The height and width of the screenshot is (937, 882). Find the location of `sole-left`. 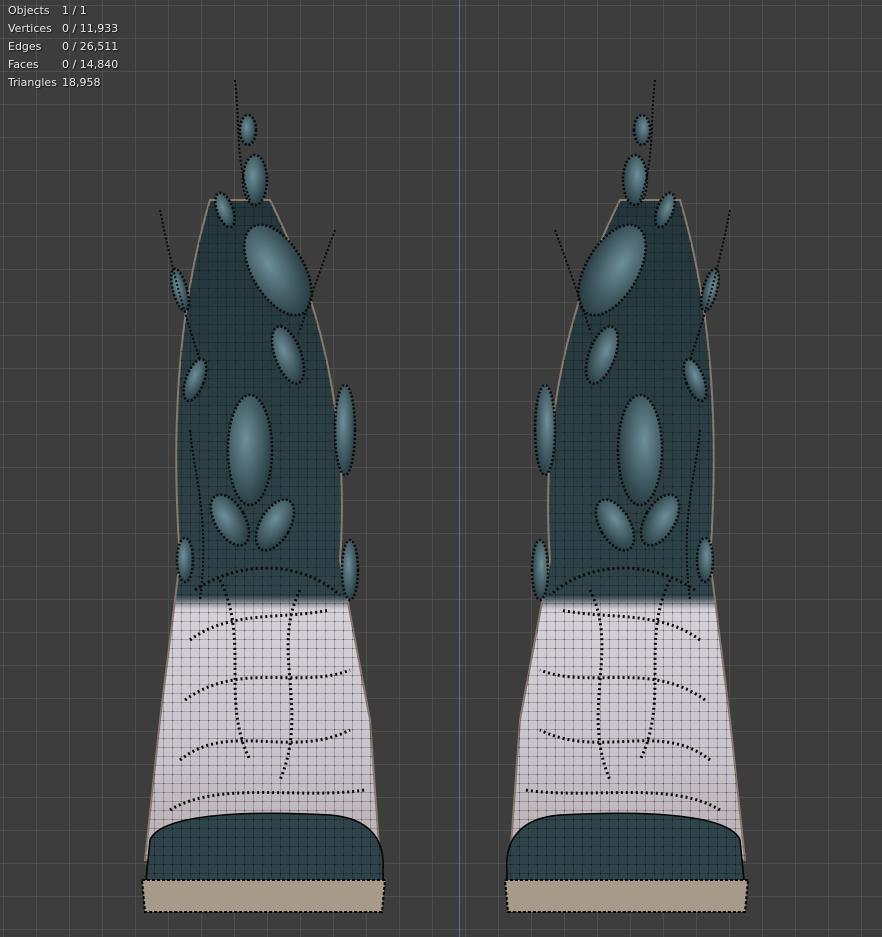

sole-left is located at coordinates (263, 896).